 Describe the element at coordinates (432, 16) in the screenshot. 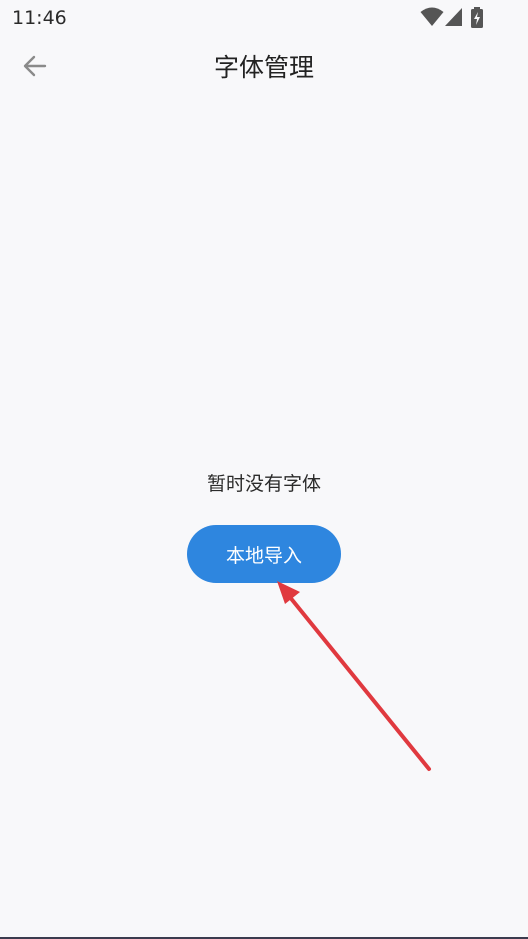

I see `wifi-icon` at that location.